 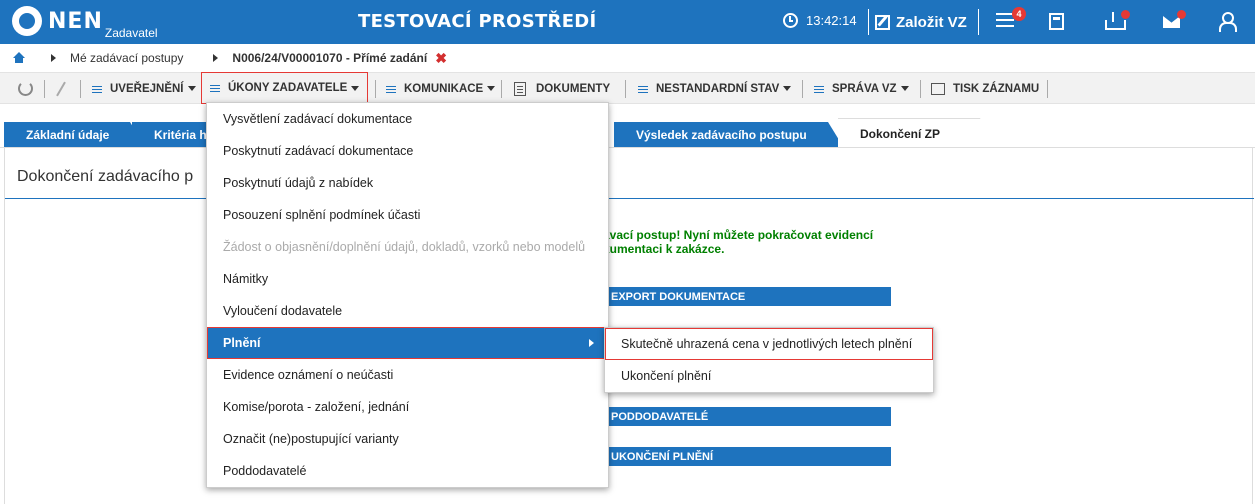 I want to click on section-divider, so click(x=629, y=198).